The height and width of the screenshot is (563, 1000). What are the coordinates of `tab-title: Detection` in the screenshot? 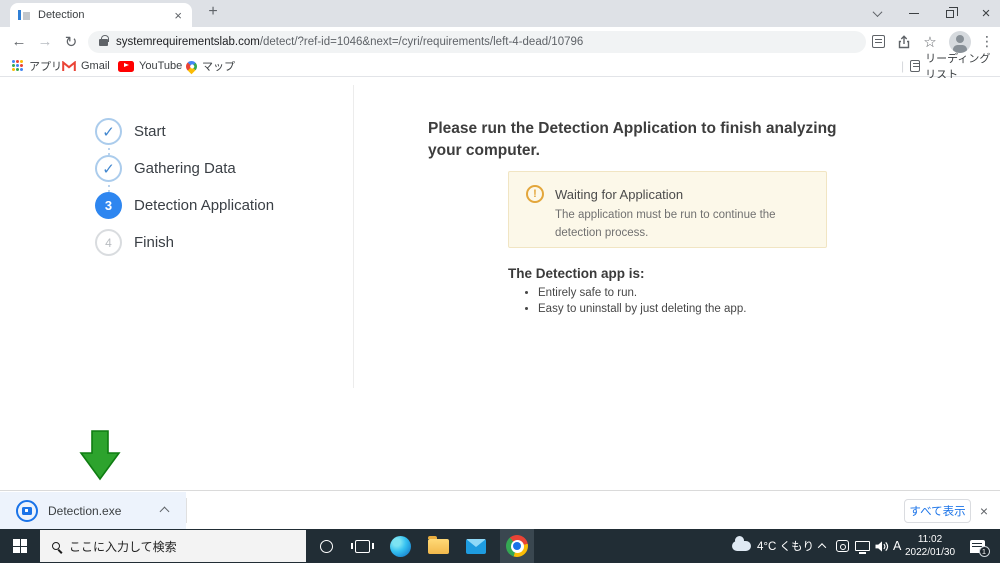 It's located at (61, 15).